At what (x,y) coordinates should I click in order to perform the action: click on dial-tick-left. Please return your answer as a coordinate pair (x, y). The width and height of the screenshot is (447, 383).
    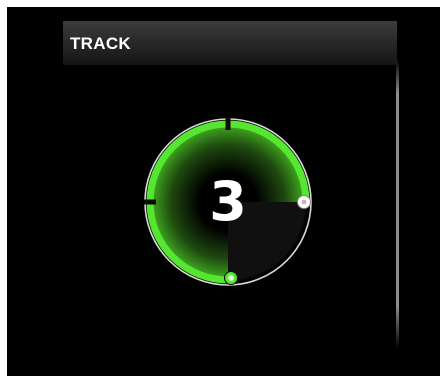
    Looking at the image, I should click on (150, 202).